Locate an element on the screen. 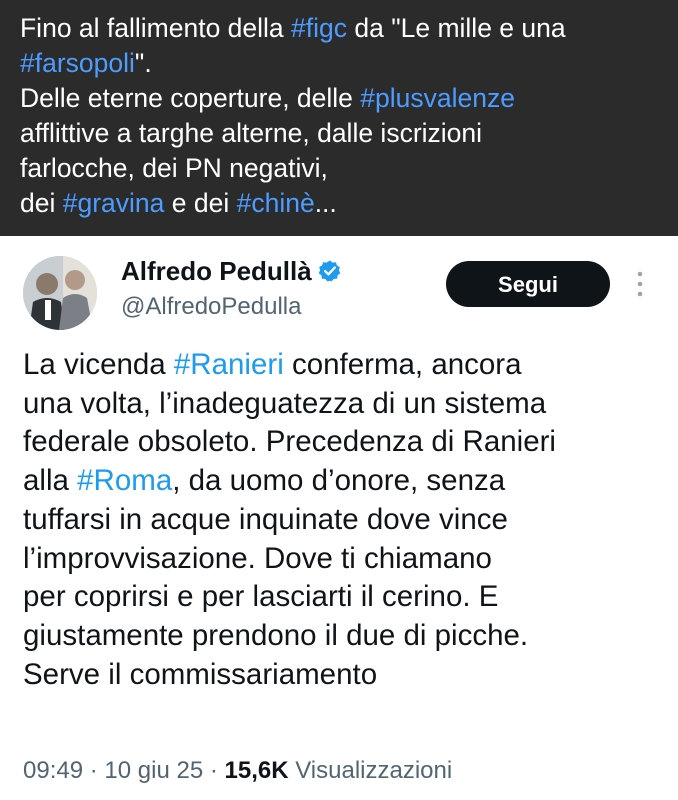 This screenshot has height=800, width=678. caption-text: dei is located at coordinates (41, 203).